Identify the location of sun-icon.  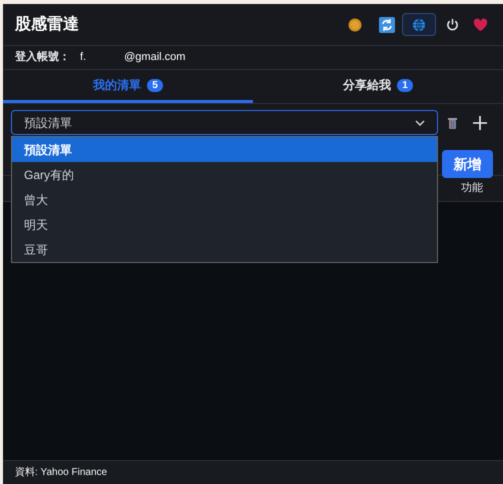
(355, 25).